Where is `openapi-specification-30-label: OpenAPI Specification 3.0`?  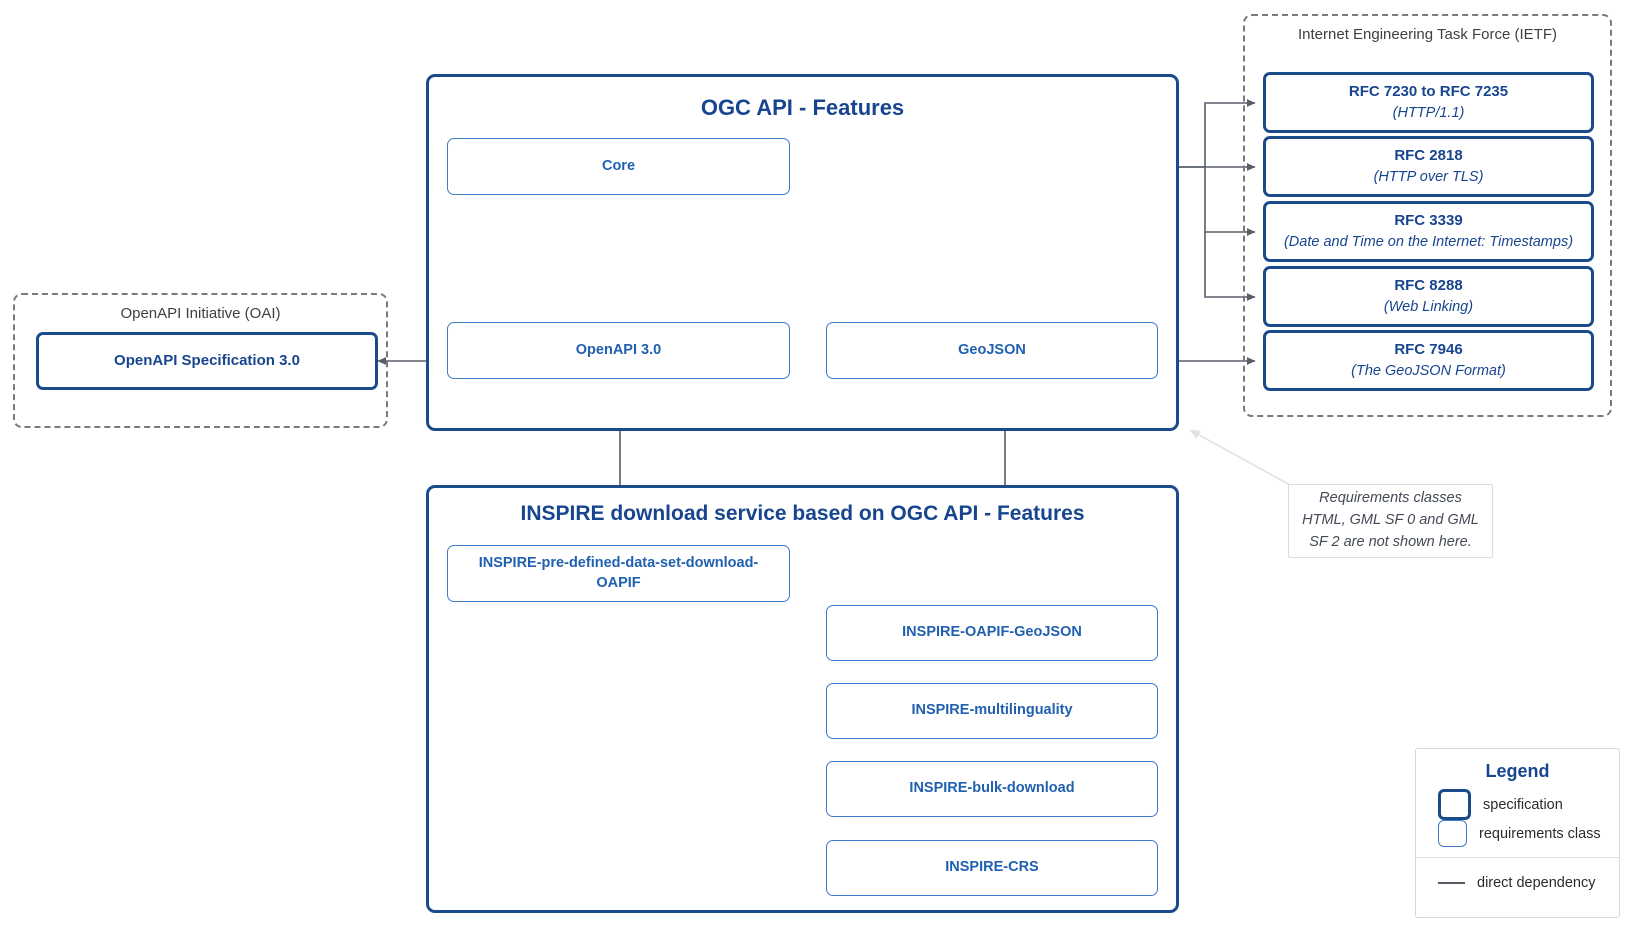 openapi-specification-30-label: OpenAPI Specification 3.0 is located at coordinates (207, 361).